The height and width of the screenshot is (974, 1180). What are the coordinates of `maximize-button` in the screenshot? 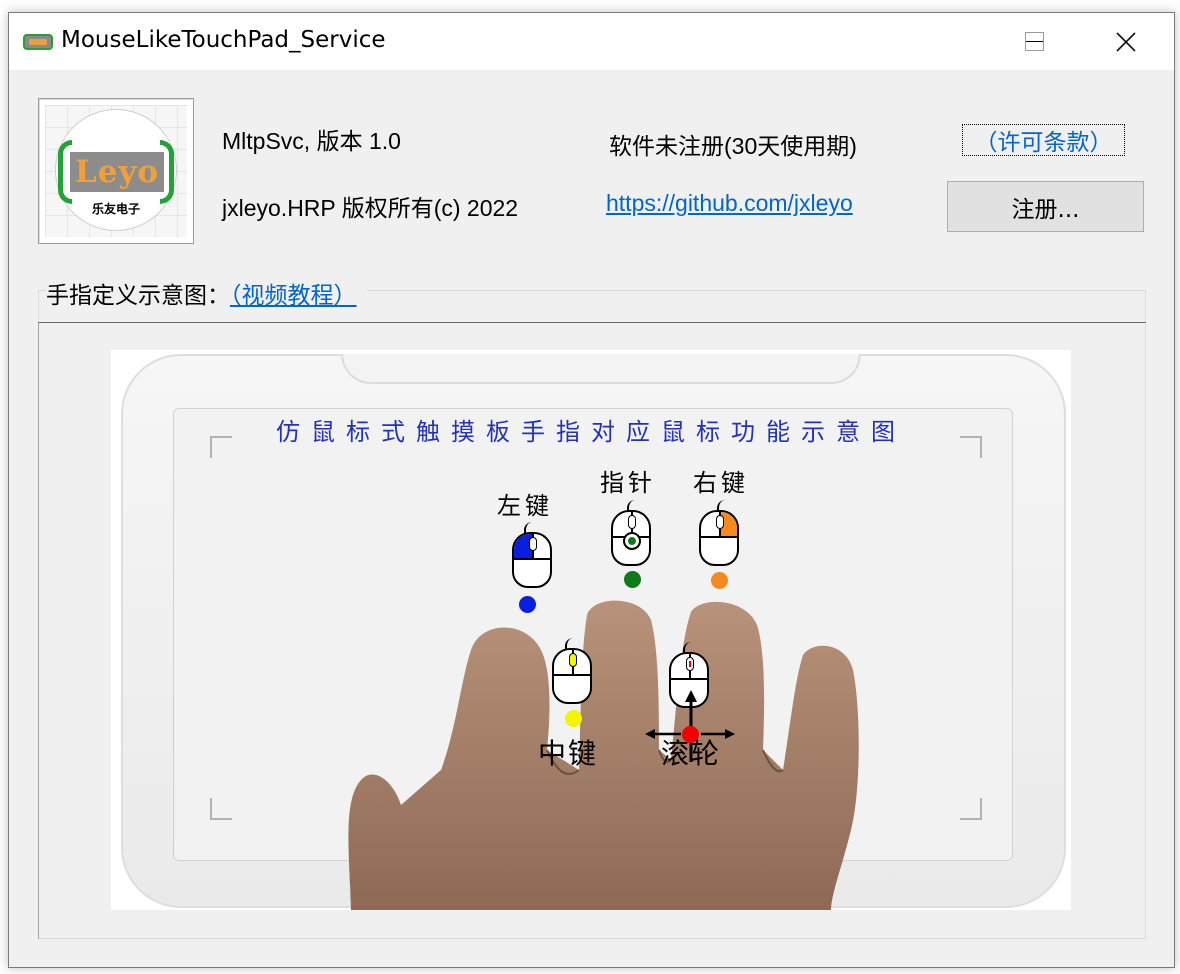 It's located at (1034, 41).